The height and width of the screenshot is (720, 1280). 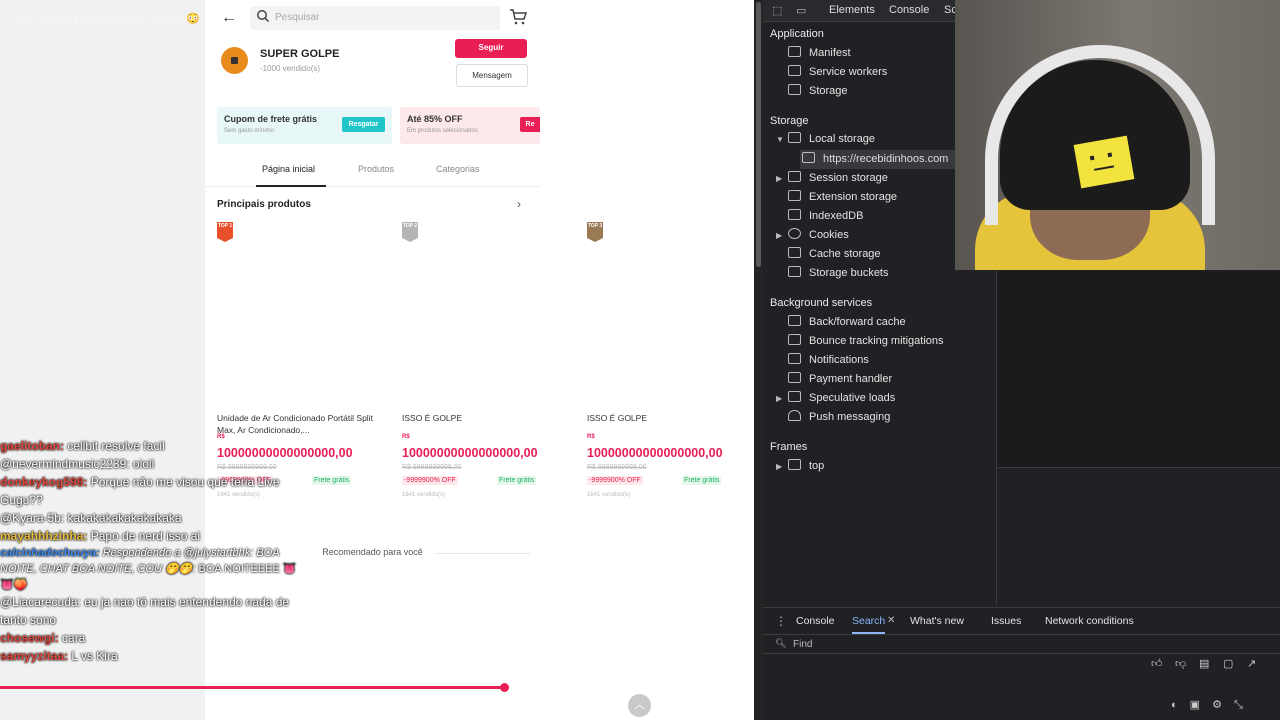 I want to click on sidebar-item-payment-handler: Payment handler, so click(x=890, y=379).